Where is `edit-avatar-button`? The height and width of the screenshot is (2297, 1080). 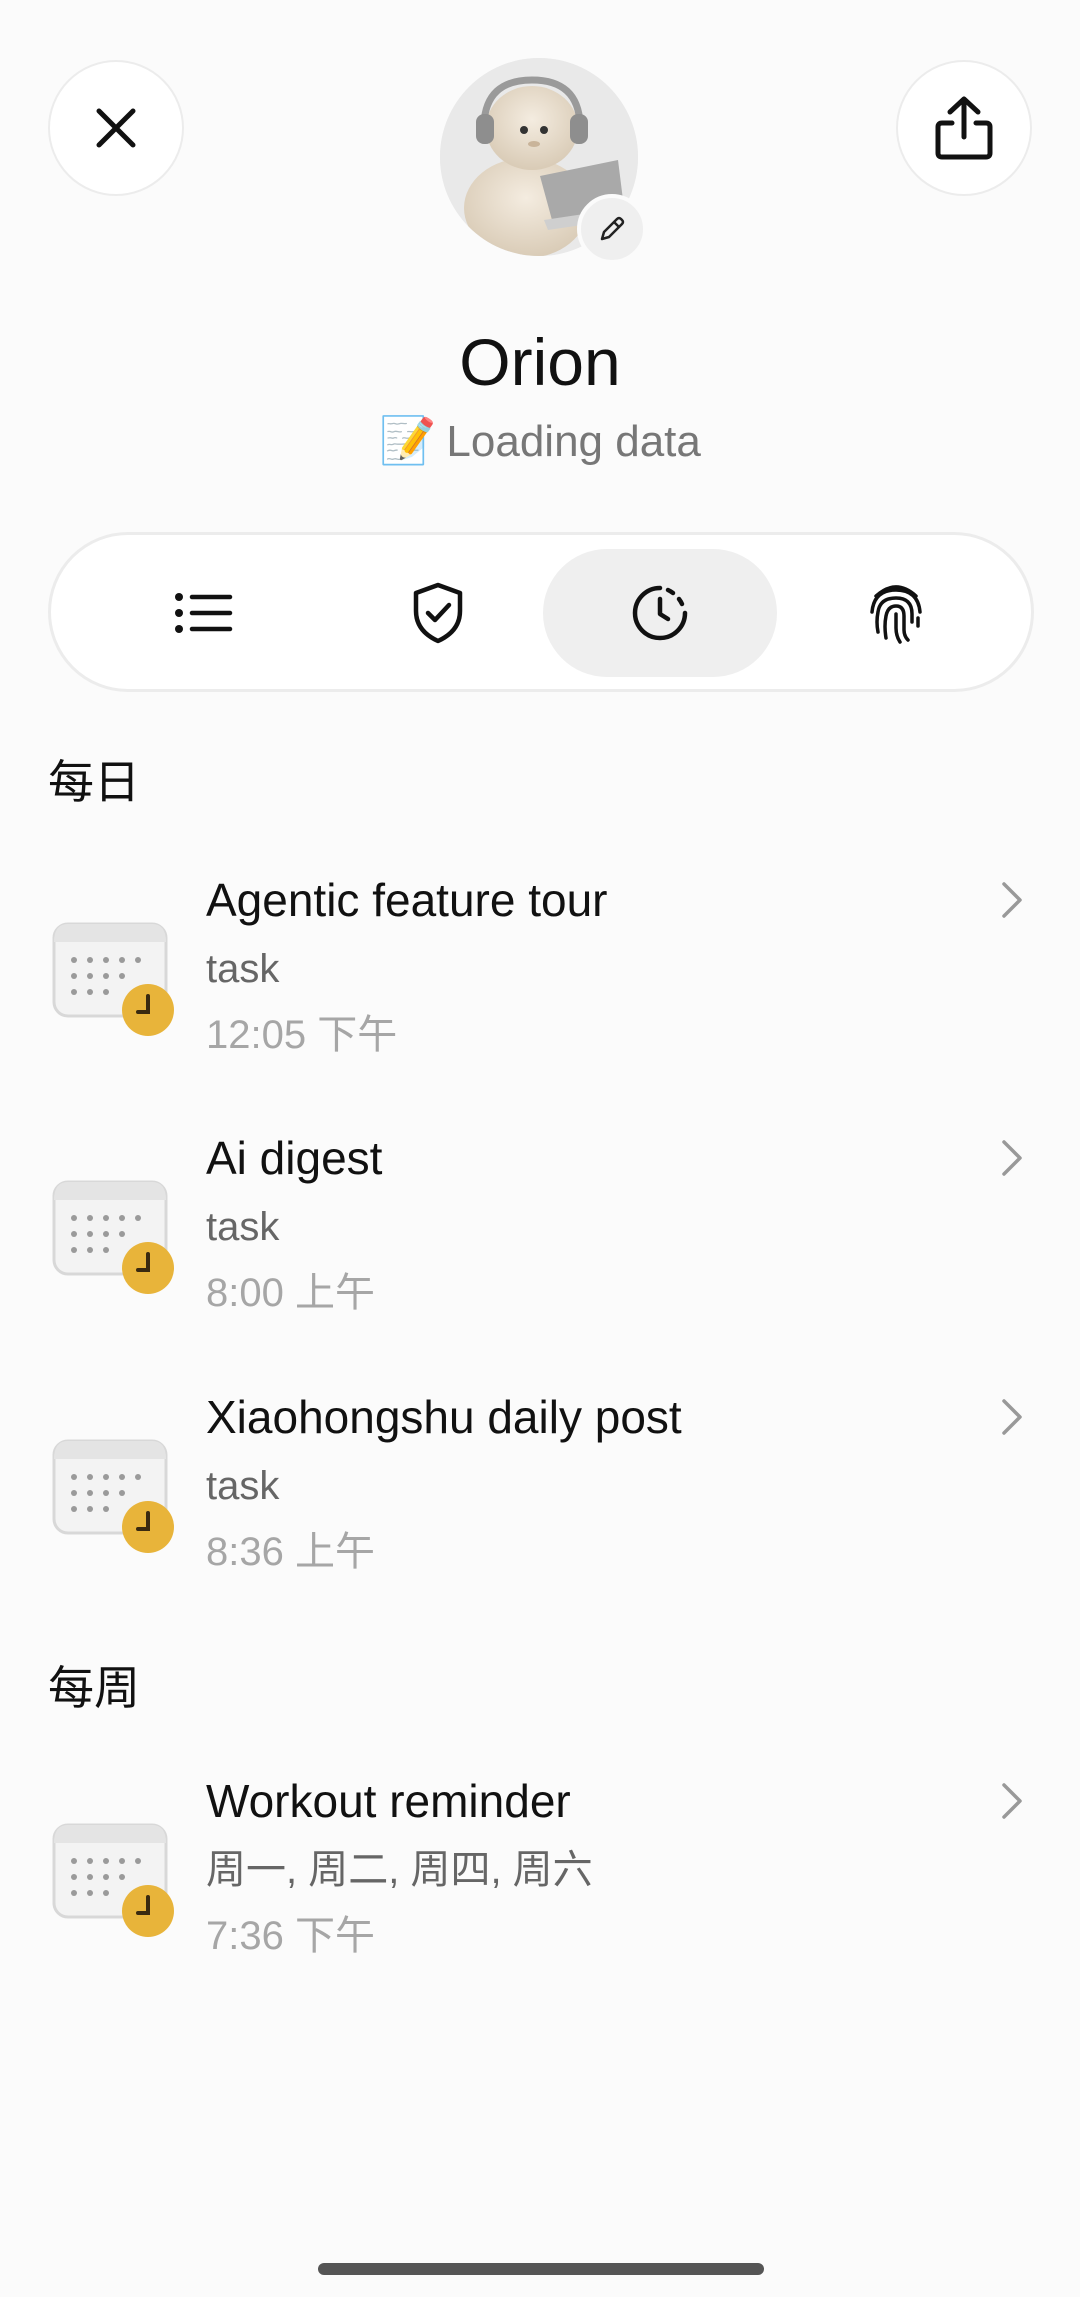 edit-avatar-button is located at coordinates (612, 229).